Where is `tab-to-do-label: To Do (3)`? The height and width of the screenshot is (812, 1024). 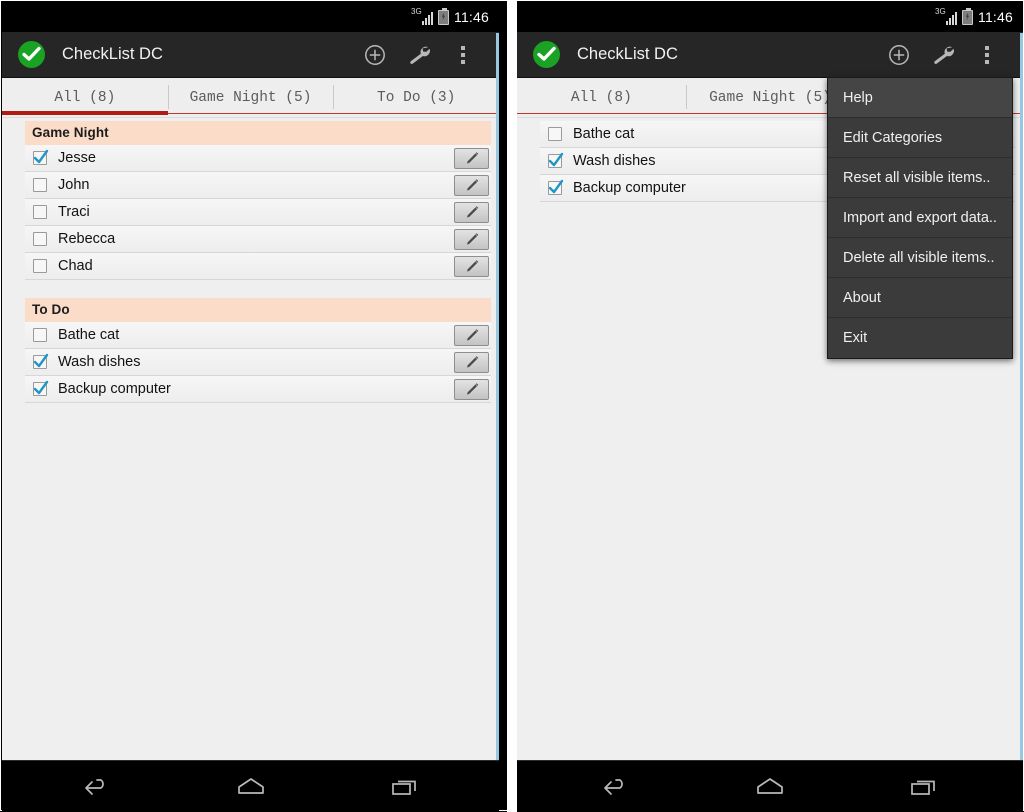 tab-to-do-label: To Do (3) is located at coordinates (416, 98).